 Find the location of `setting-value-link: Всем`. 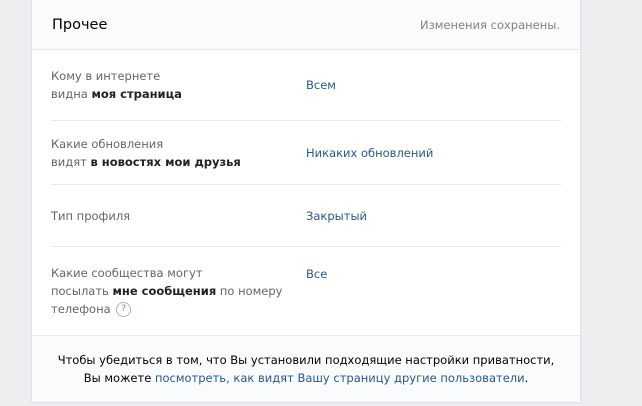

setting-value-link: Всем is located at coordinates (321, 85).